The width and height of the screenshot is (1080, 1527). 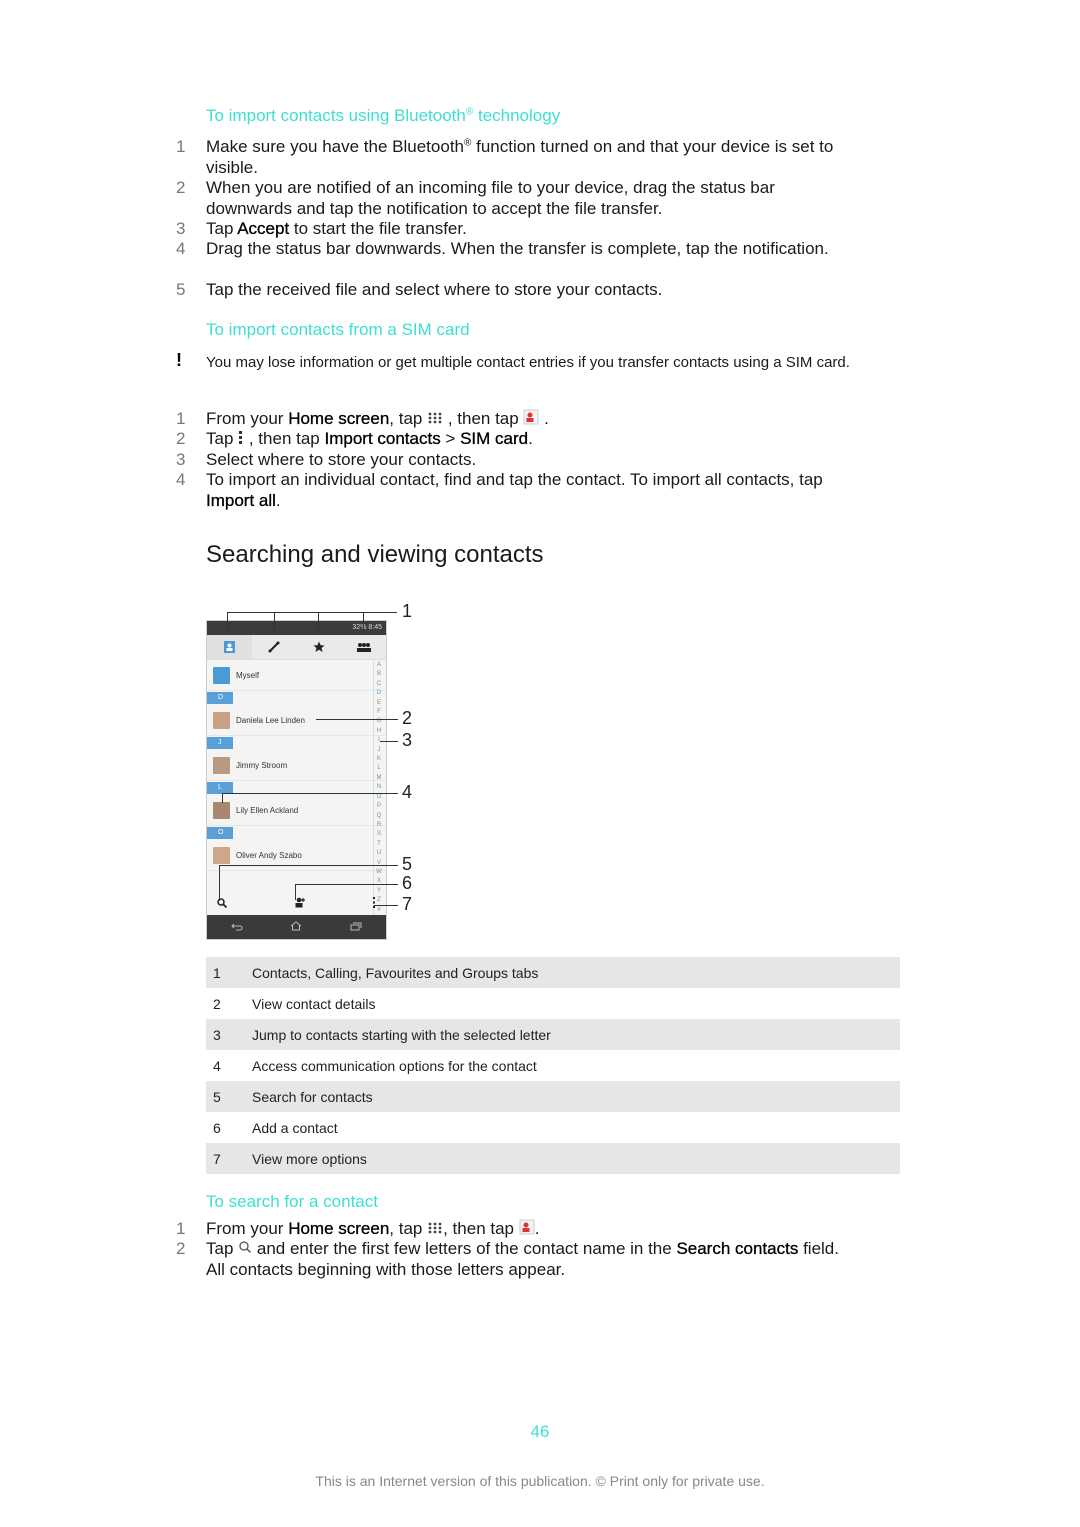 What do you see at coordinates (296, 675) in the screenshot?
I see `contact-row: Myself` at bounding box center [296, 675].